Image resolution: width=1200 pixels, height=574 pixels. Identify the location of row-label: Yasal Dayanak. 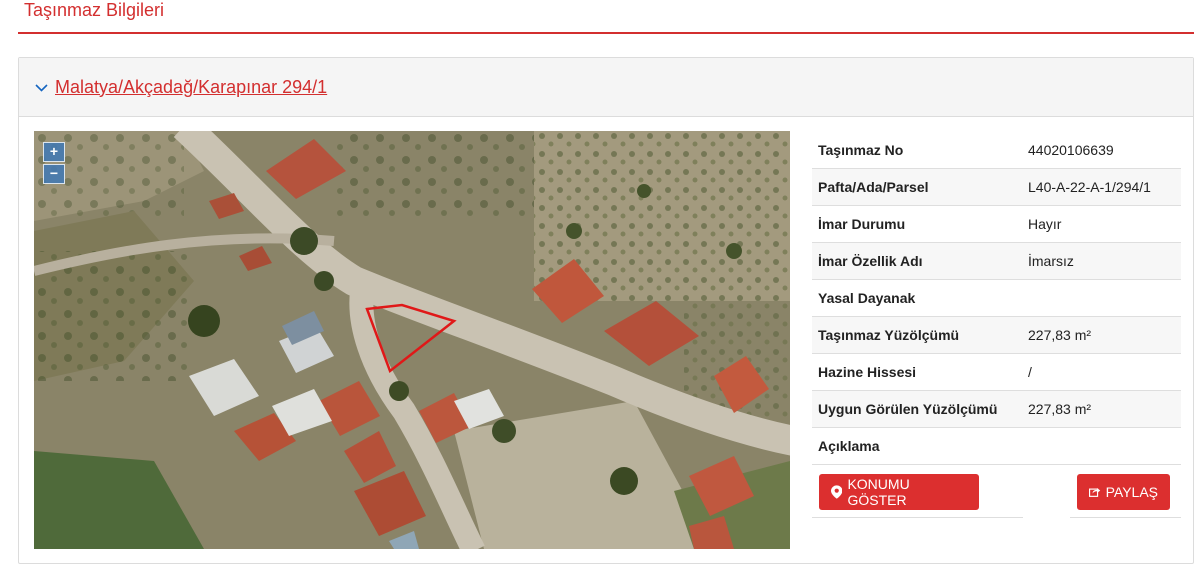
(917, 298).